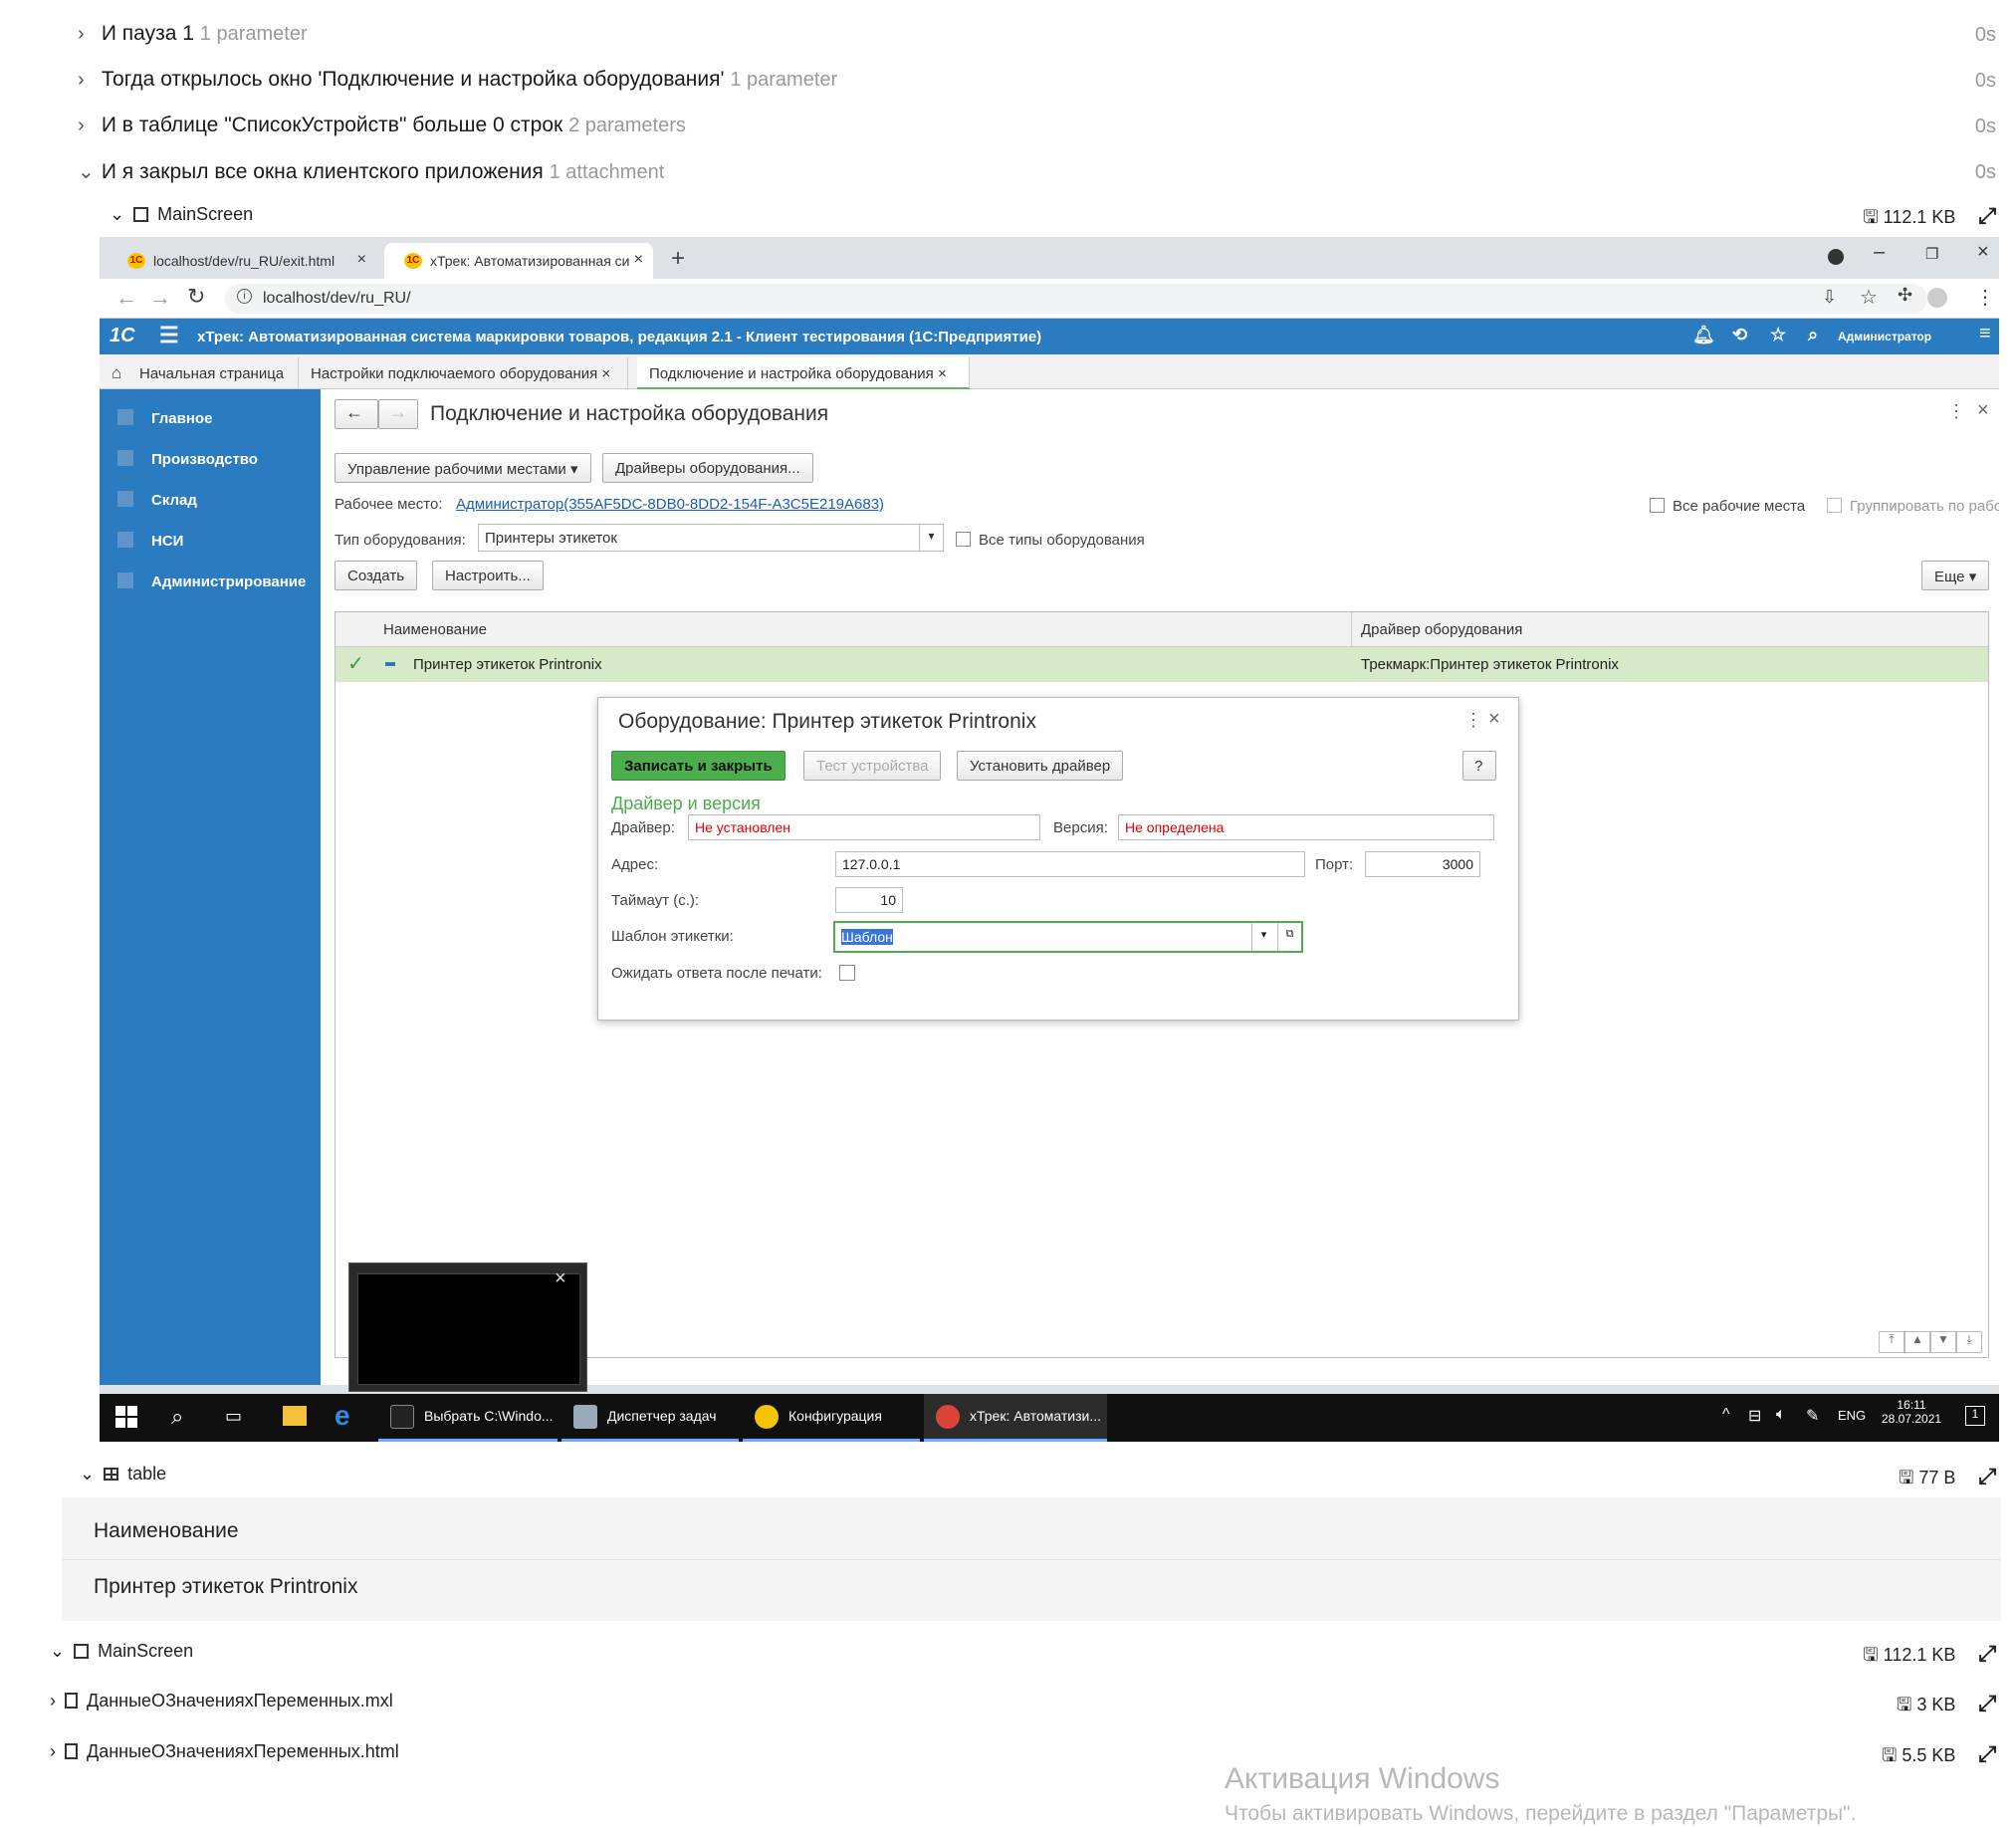  I want to click on notifications-icon: 1, so click(1975, 1416).